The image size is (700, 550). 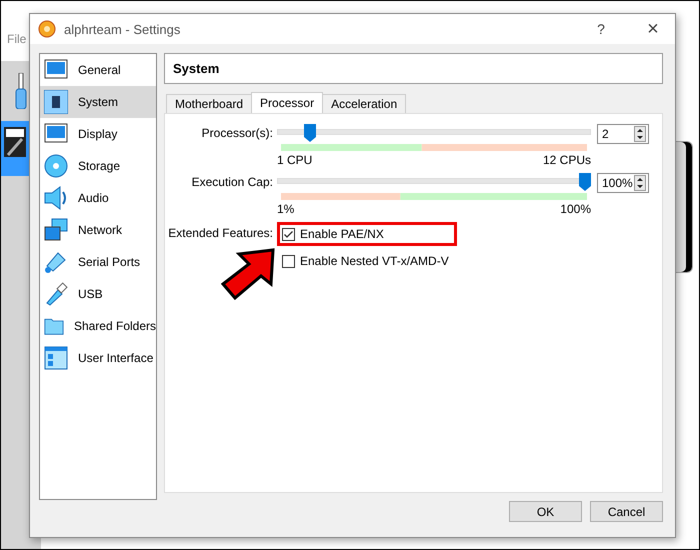 What do you see at coordinates (626, 511) in the screenshot?
I see `cancel-button: Cancel` at bounding box center [626, 511].